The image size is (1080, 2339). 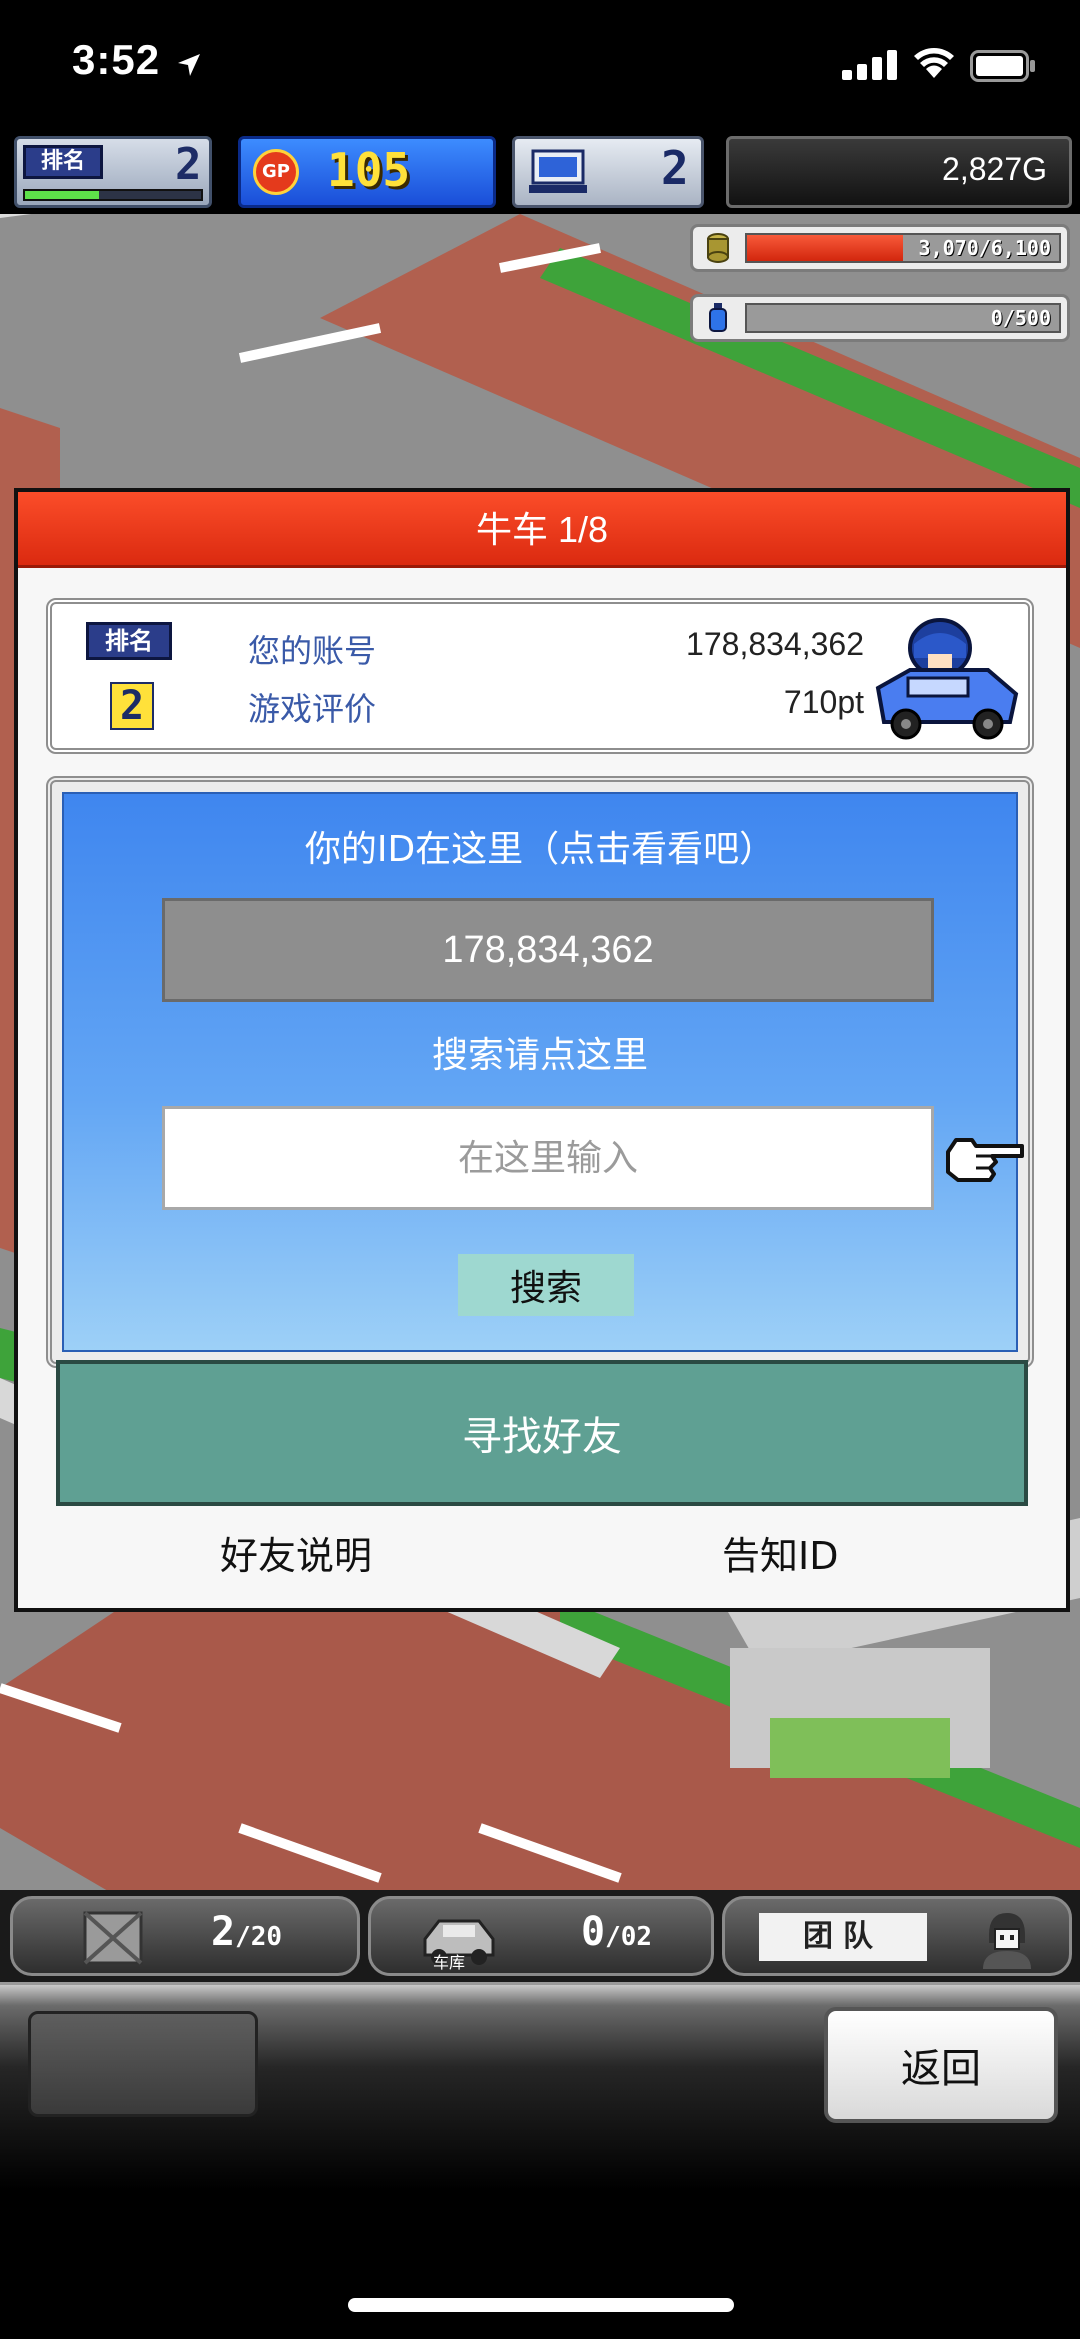 I want to click on gp-coin-icon: GP, so click(x=276, y=172).